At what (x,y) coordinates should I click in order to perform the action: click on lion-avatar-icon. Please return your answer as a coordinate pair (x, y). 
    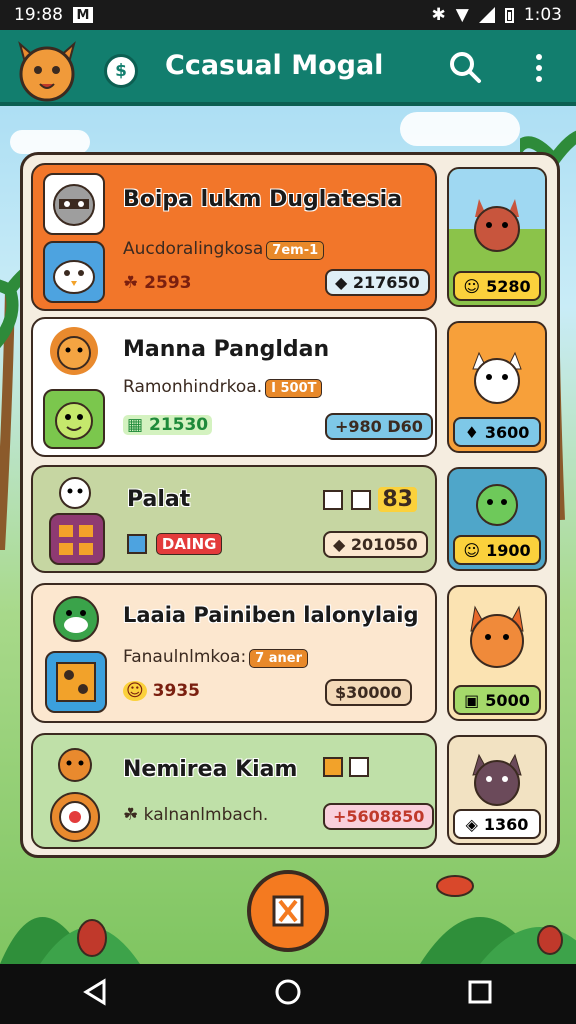
    Looking at the image, I should click on (74, 351).